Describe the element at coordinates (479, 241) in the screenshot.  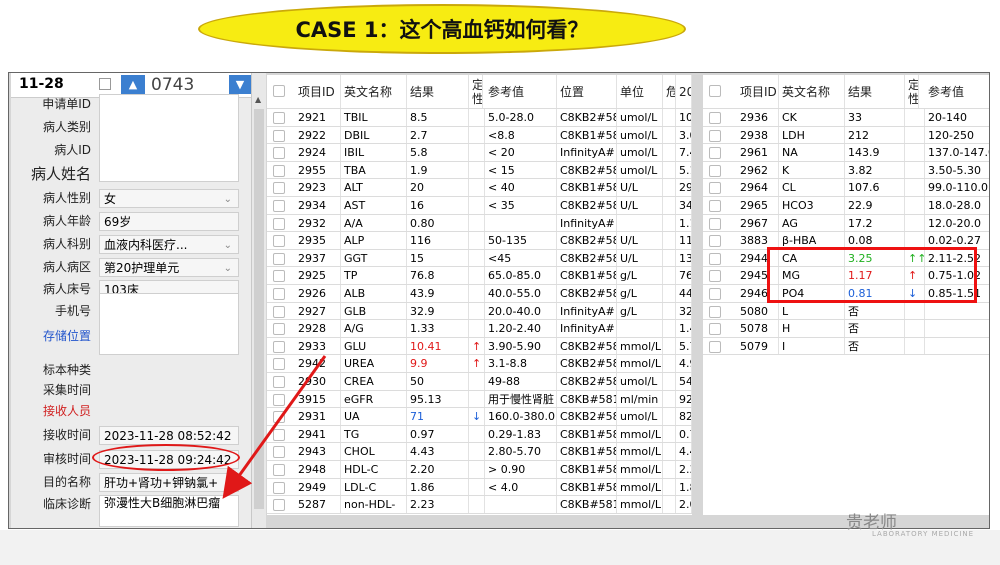
I see `table-row: 2935ALP116 50-135C8KB2#58U/L 111` at that location.